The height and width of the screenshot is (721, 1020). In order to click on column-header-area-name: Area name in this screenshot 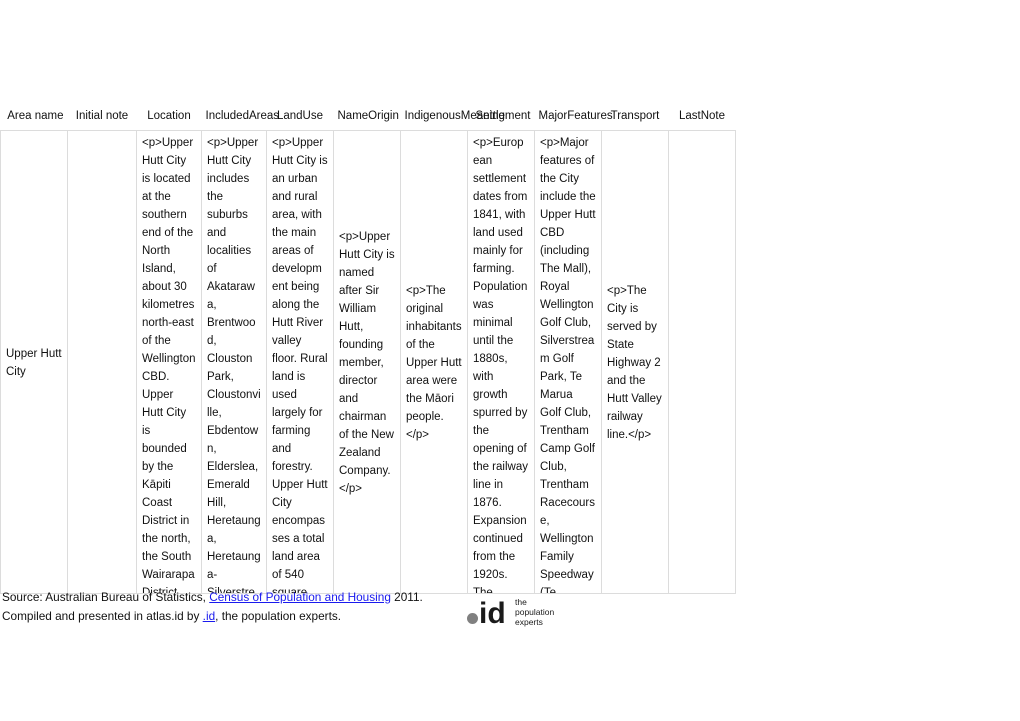, I will do `click(34, 106)`.